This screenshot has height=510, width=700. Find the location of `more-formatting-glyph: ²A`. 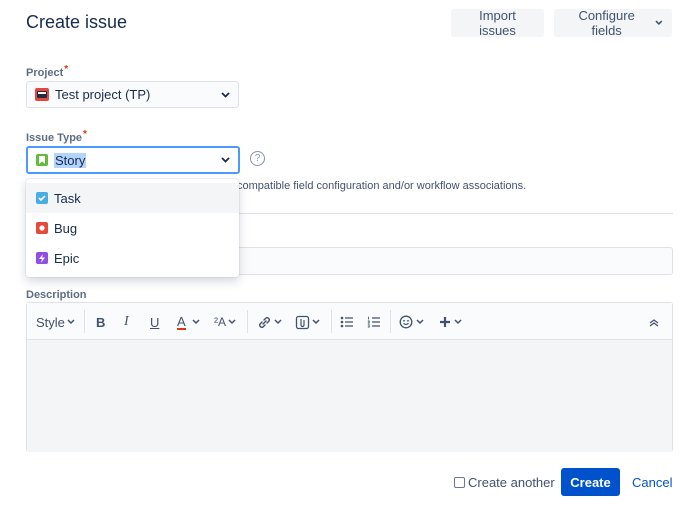

more-formatting-glyph: ²A is located at coordinates (220, 322).